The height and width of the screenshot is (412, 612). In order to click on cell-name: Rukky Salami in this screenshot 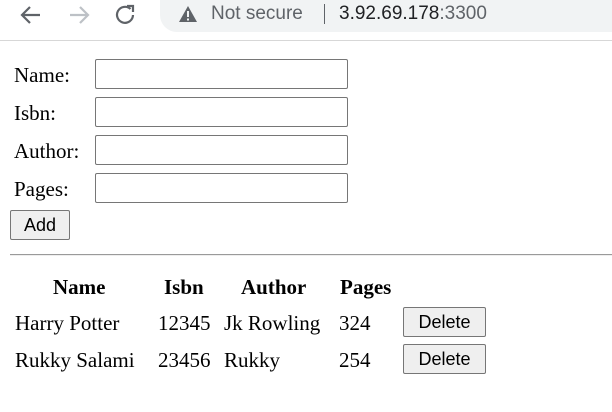, I will do `click(75, 360)`.